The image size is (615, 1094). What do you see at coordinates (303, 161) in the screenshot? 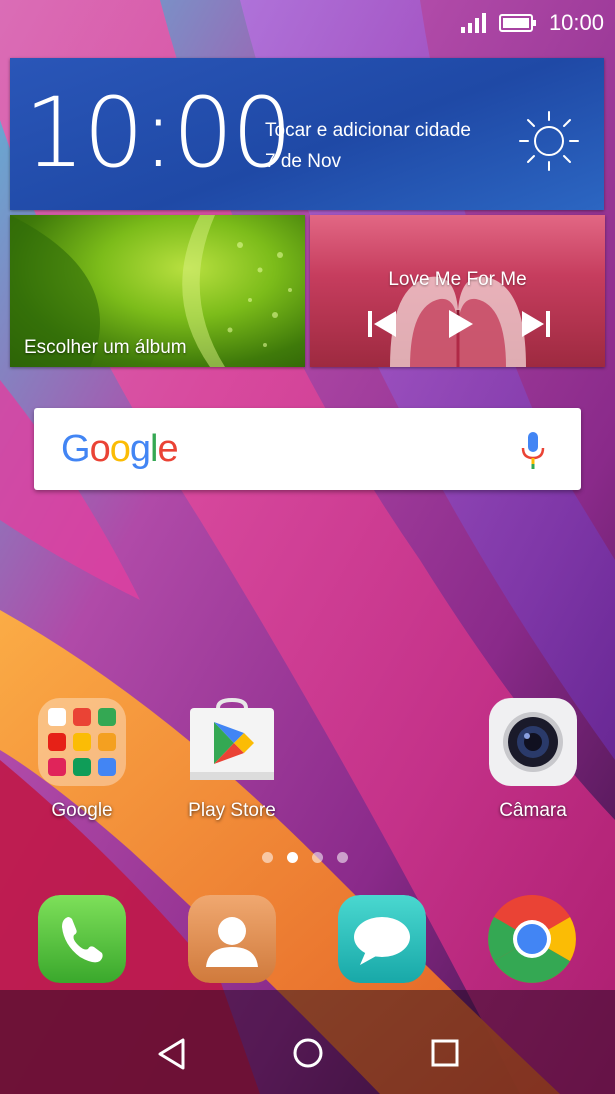
I see `widget-date: 7 de Nov` at bounding box center [303, 161].